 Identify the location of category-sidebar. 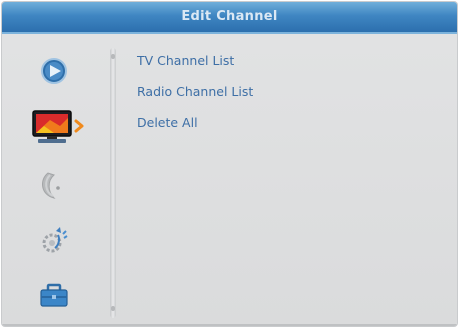
(61, 177).